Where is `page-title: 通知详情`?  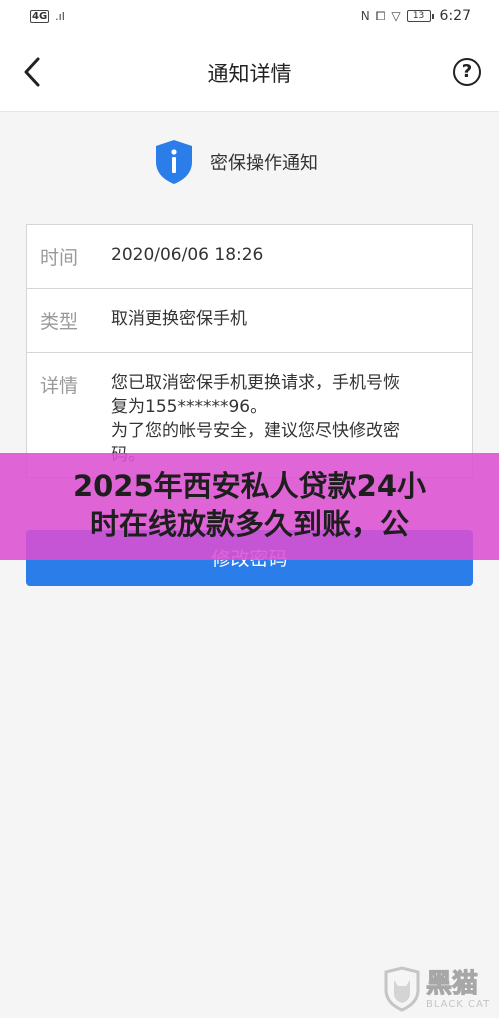
page-title: 通知详情 is located at coordinates (249, 74).